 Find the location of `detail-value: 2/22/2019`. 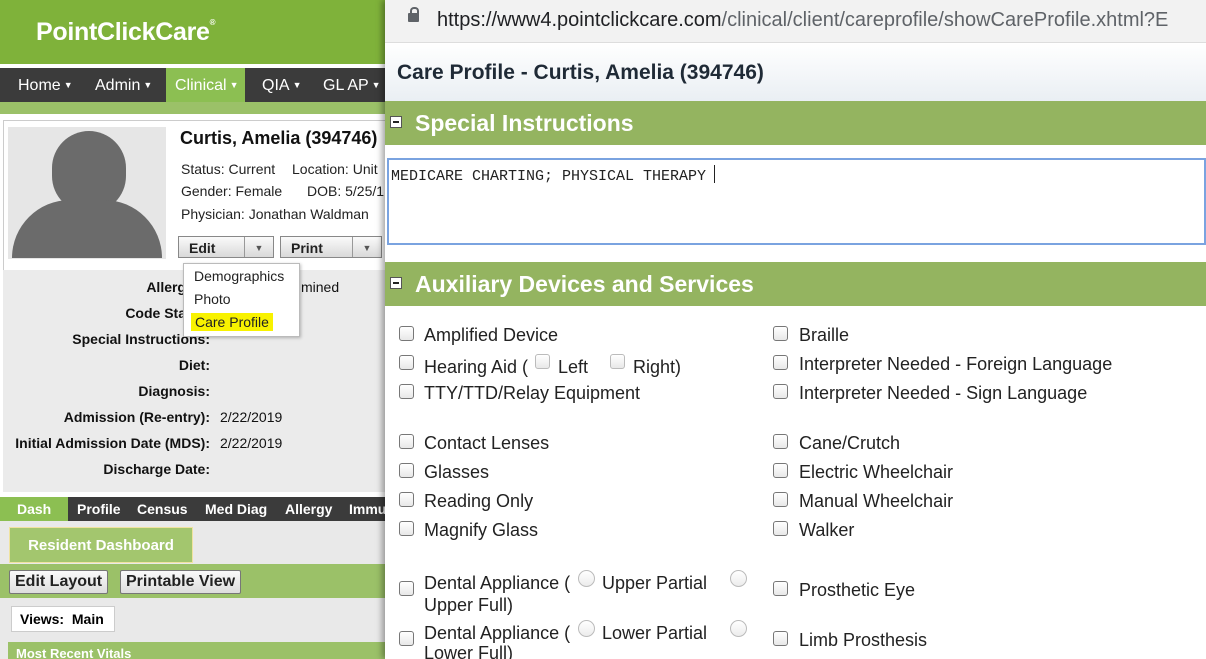

detail-value: 2/22/2019 is located at coordinates (251, 417).